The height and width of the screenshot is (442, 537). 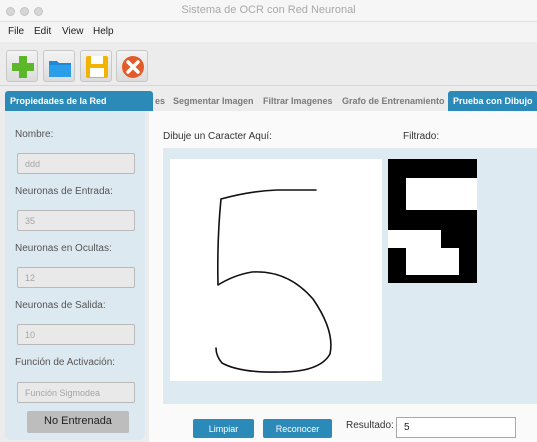 I want to click on hidden-neurons-label: Neuronas en Ocultas:, so click(x=63, y=248).